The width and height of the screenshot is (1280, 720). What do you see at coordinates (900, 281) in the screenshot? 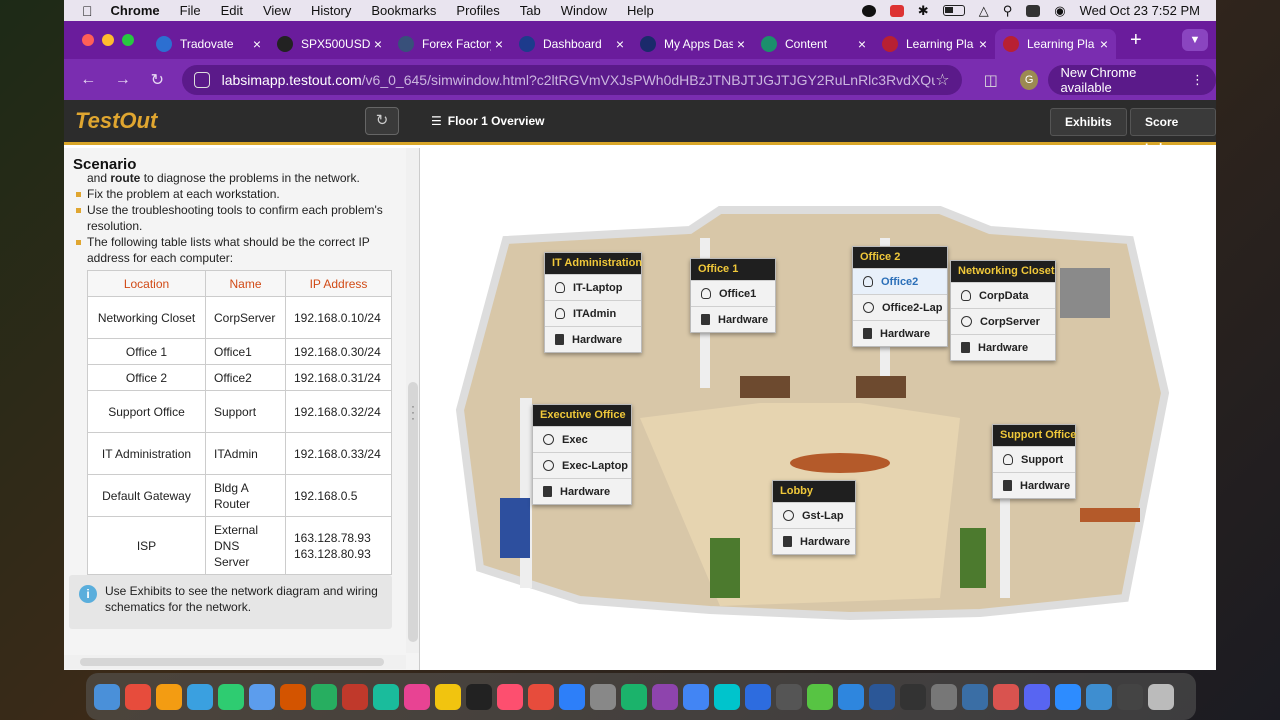
I see `device-item: Office2` at bounding box center [900, 281].